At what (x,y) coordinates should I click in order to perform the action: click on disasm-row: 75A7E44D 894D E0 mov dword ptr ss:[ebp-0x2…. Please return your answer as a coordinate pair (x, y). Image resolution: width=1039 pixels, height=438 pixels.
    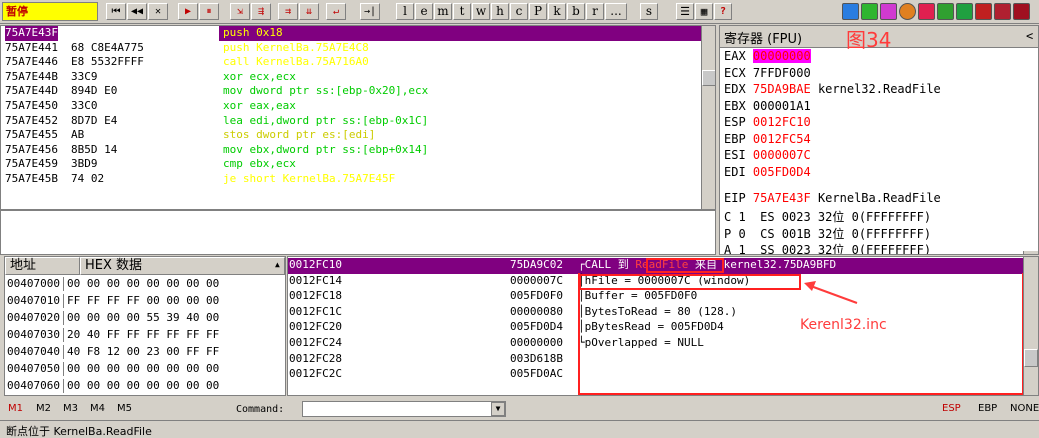
    Looking at the image, I should click on (351, 91).